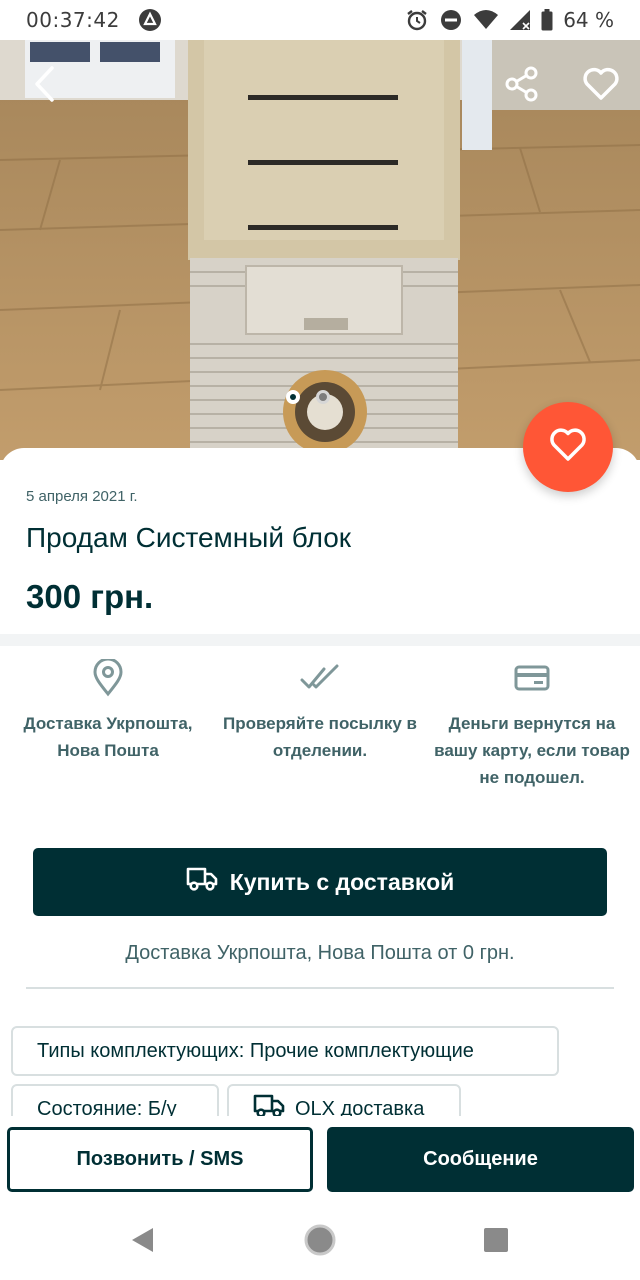 This screenshot has width=640, height=1280. Describe the element at coordinates (308, 397) in the screenshot. I see `photo-pagination` at that location.